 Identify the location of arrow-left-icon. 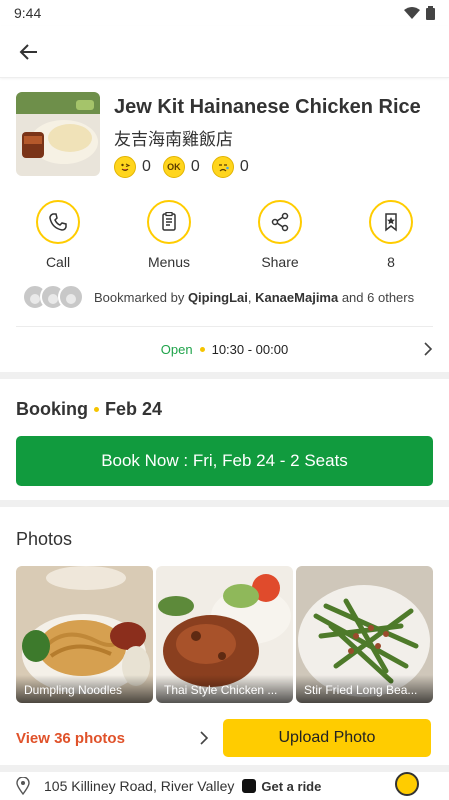
(28, 51).